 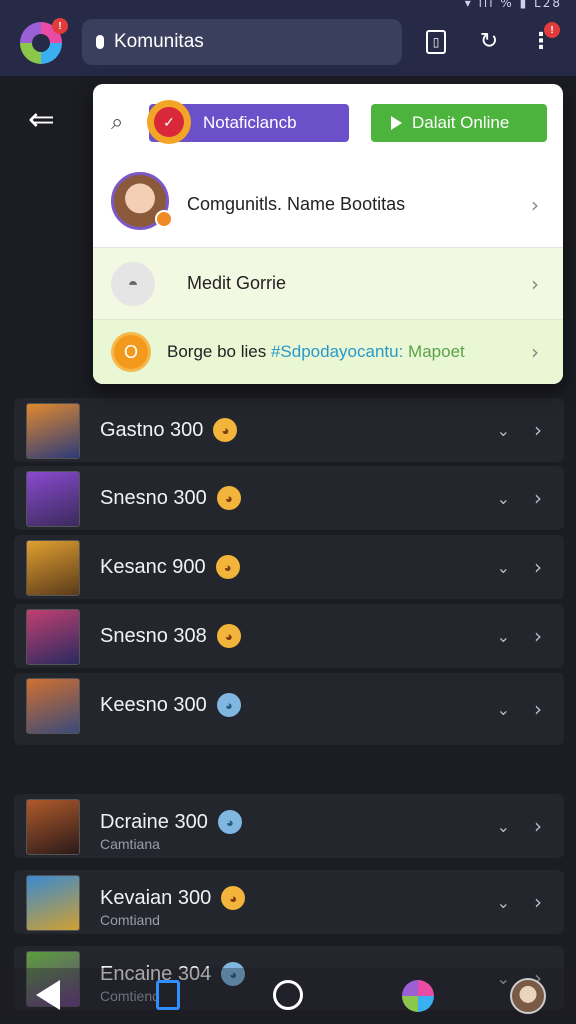 What do you see at coordinates (289, 430) in the screenshot?
I see `list-item: Gastno 300 ◕ ⌄ ›` at bounding box center [289, 430].